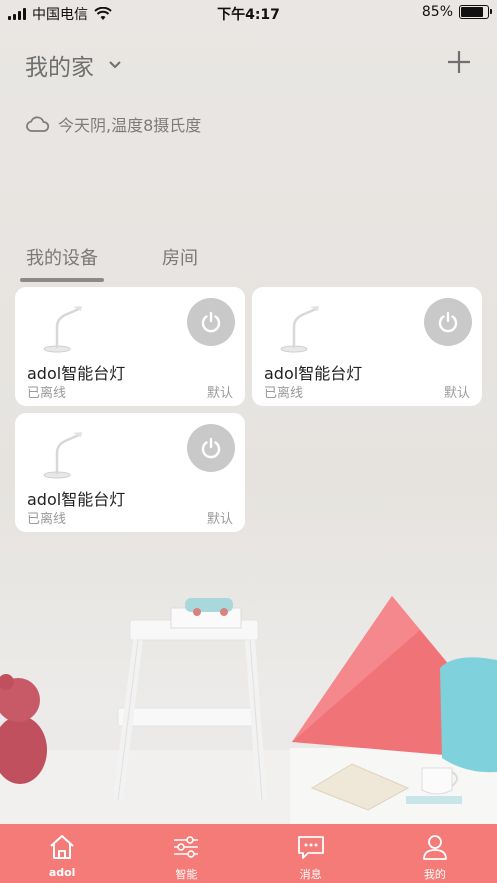 This screenshot has height=883, width=497. I want to click on bottom-nav: adol 智能 消息 我的, so click(248, 853).